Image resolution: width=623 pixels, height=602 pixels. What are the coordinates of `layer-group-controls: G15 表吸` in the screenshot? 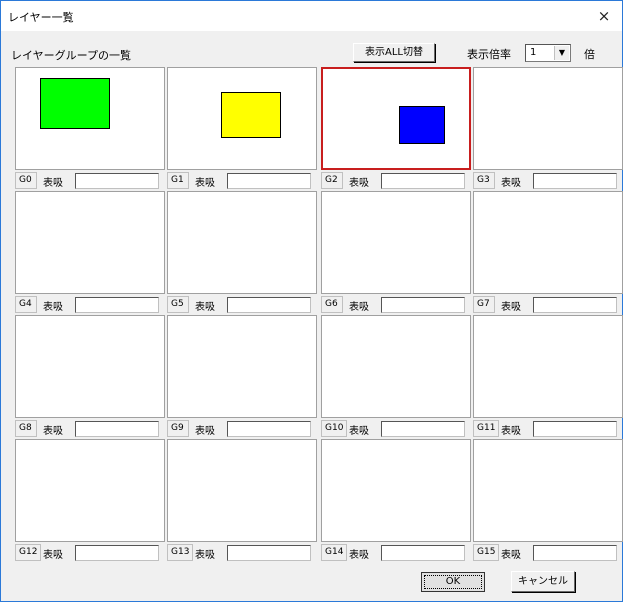 It's located at (548, 553).